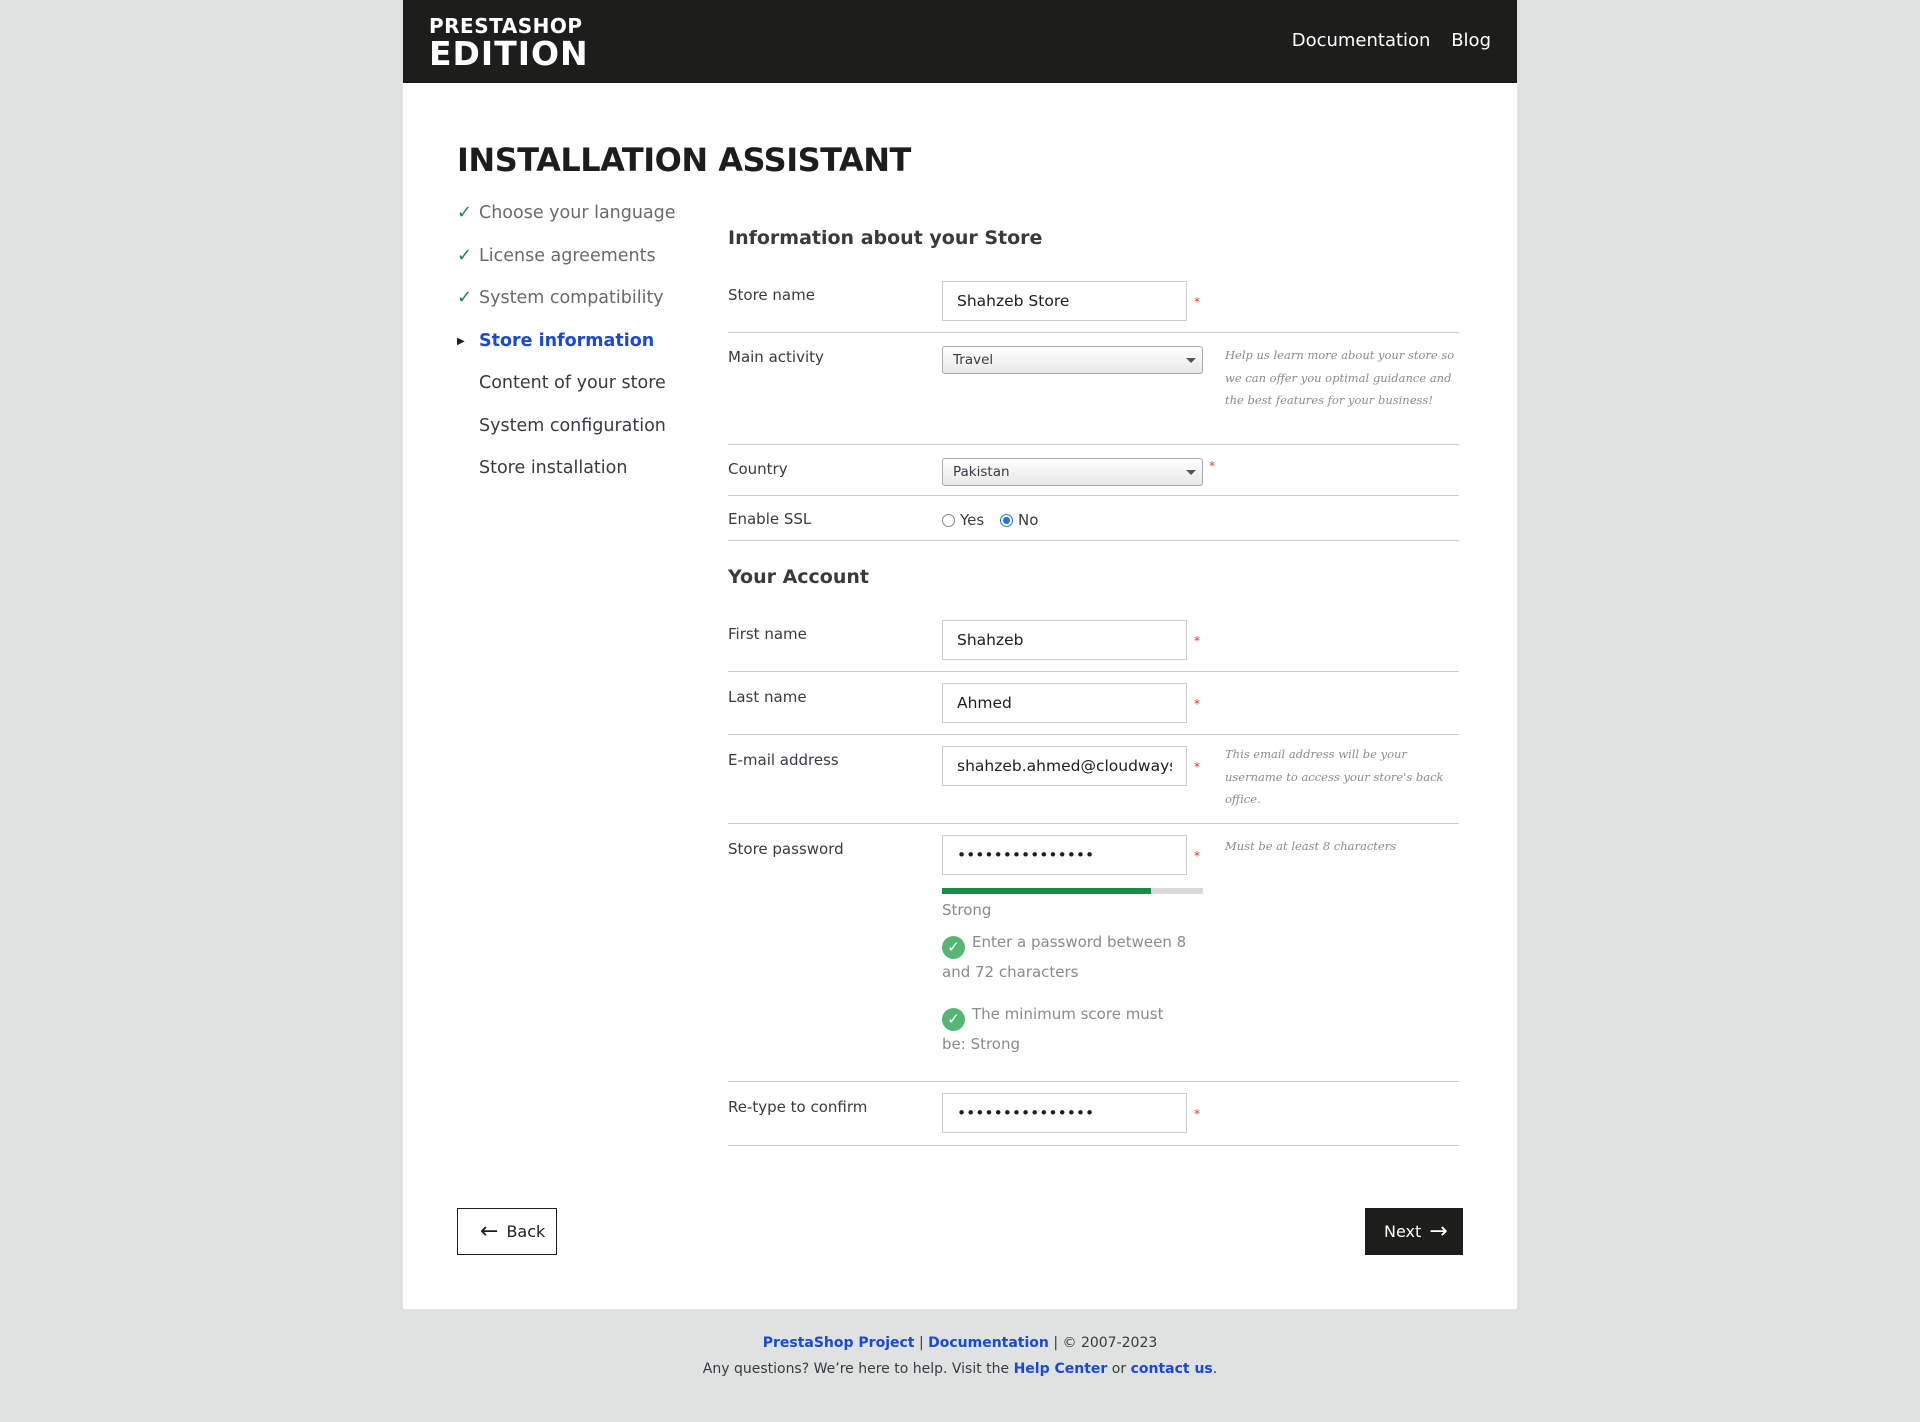 The width and height of the screenshot is (1920, 1422). I want to click on first-name-label: First name, so click(767, 634).